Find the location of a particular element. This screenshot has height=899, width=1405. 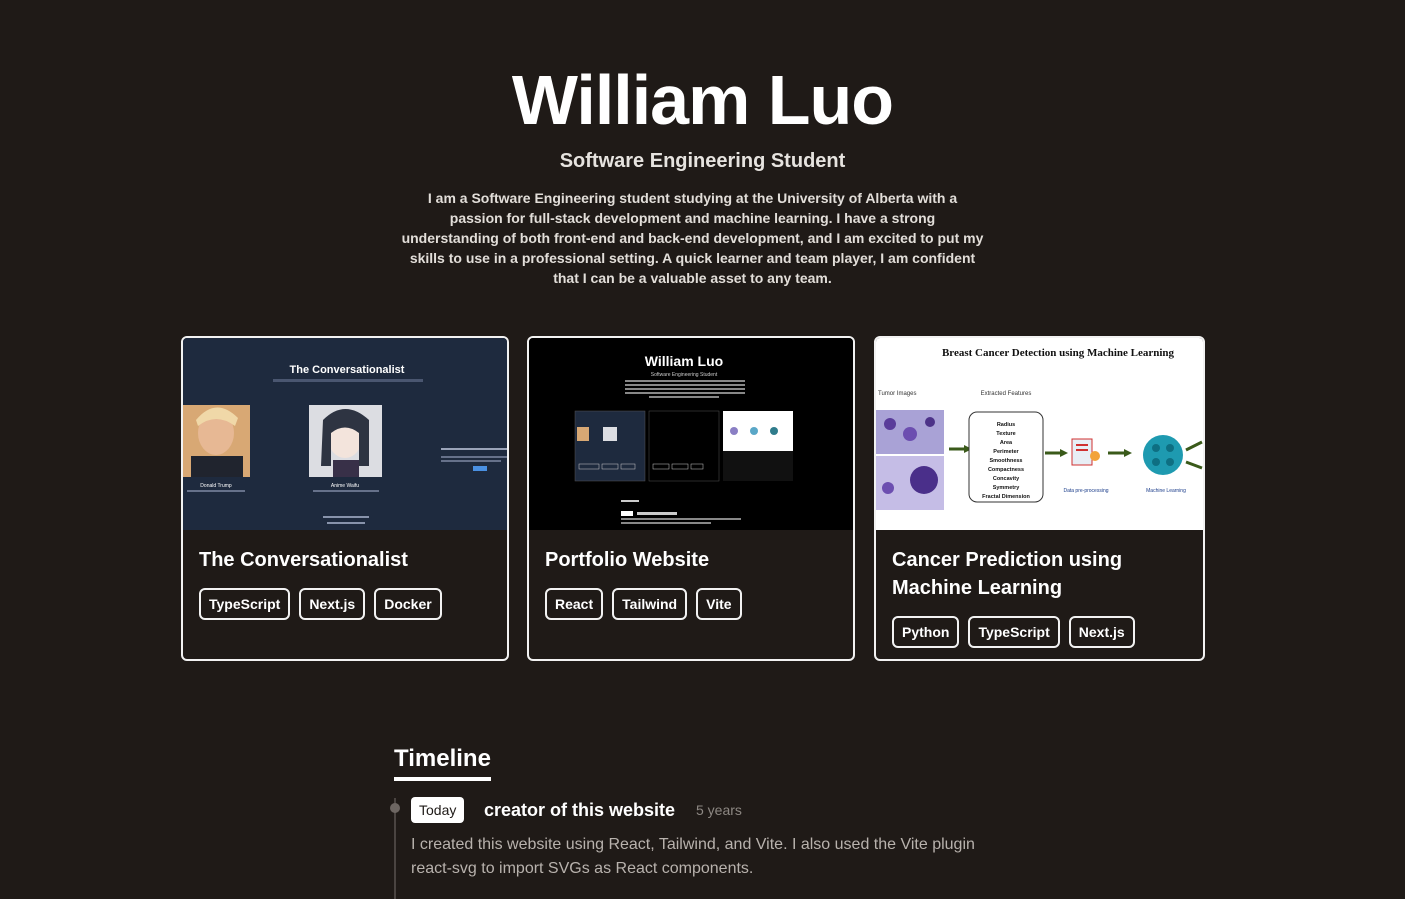

thumb-subheading: Software Engineering Student is located at coordinates (684, 375).